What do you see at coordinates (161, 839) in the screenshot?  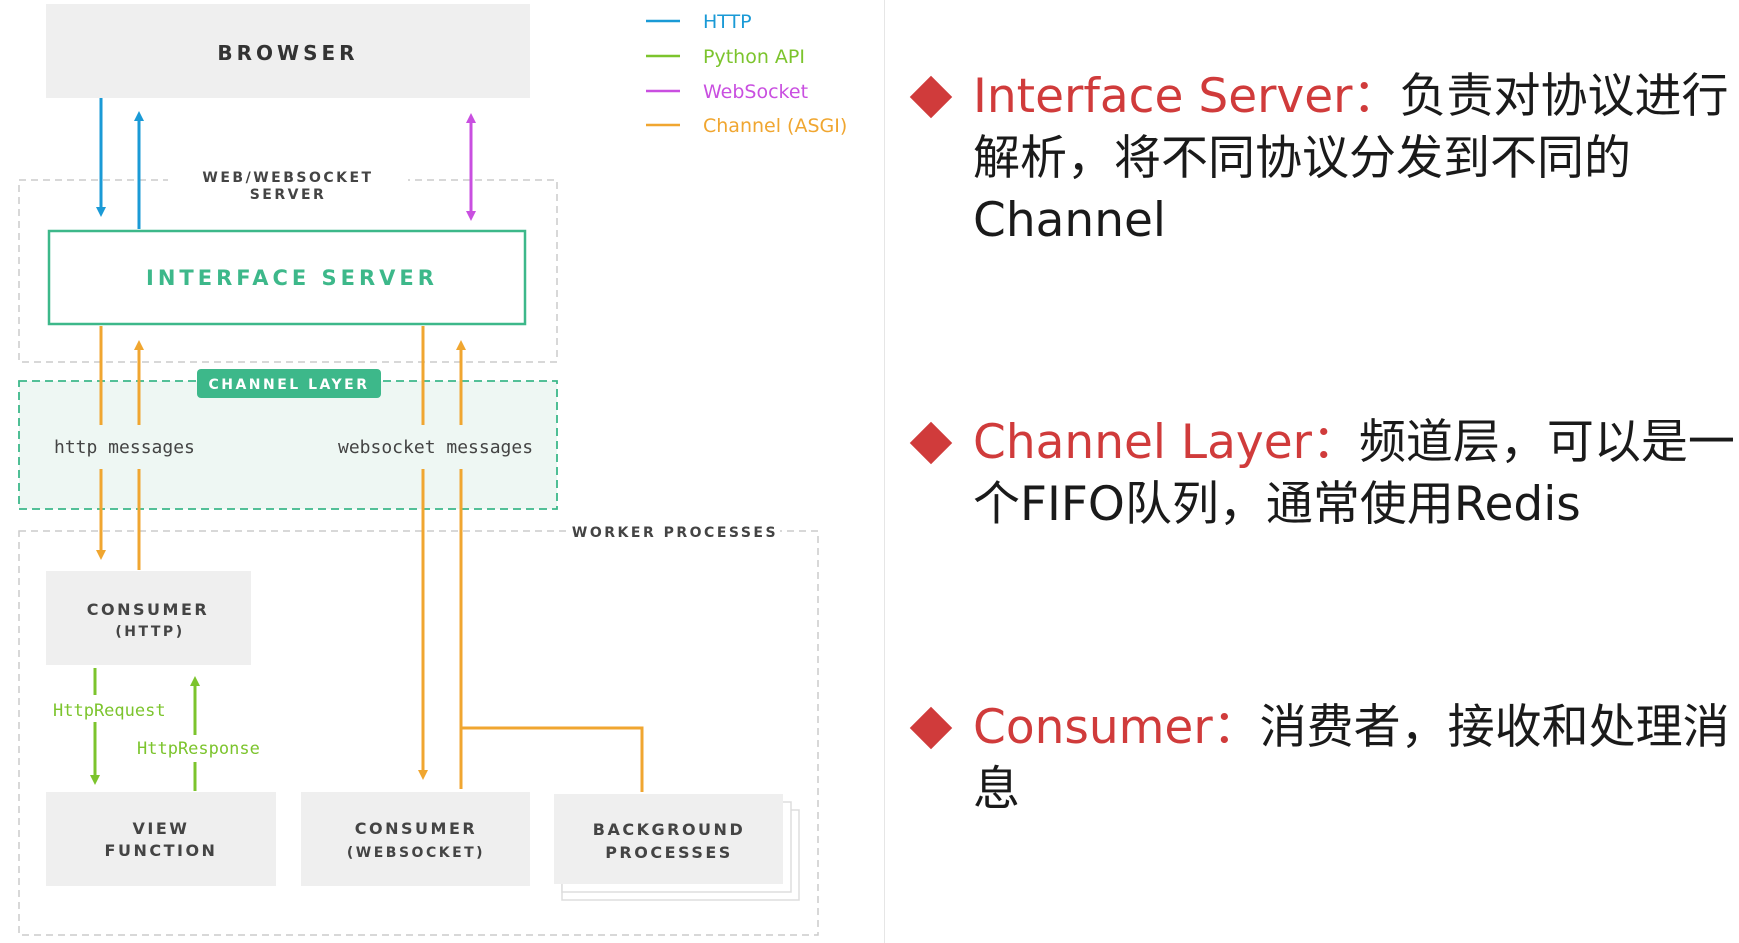 I see `view-function-node: VIEW FUNCTION` at bounding box center [161, 839].